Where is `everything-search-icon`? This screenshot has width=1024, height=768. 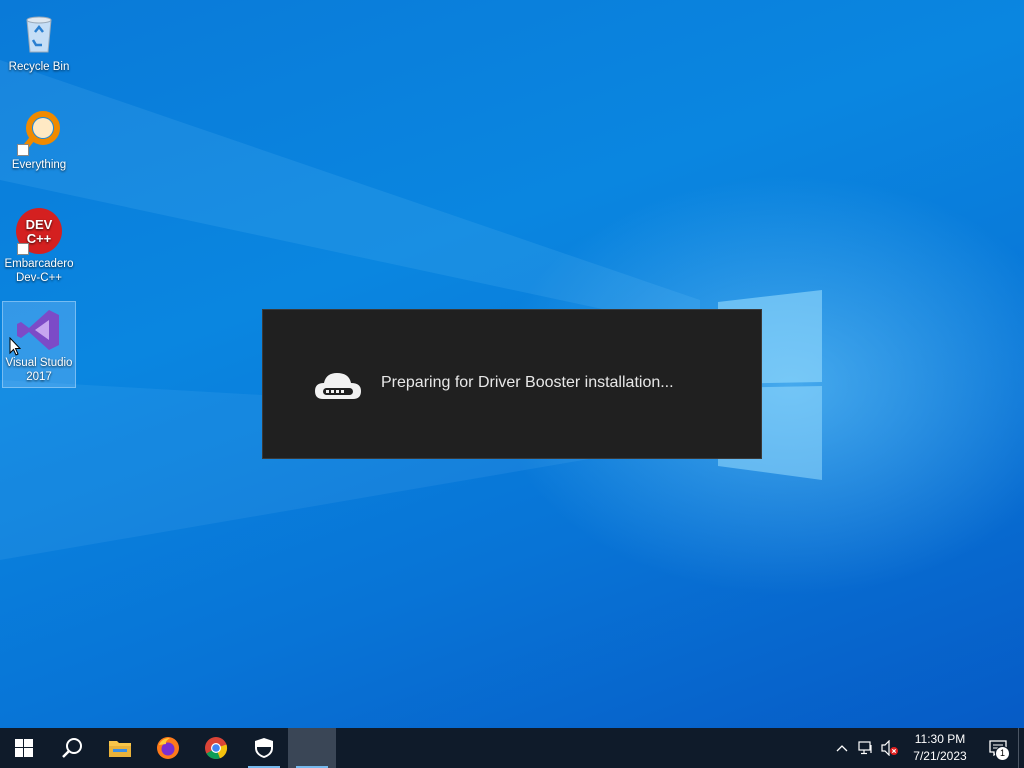 everything-search-icon is located at coordinates (39, 132).